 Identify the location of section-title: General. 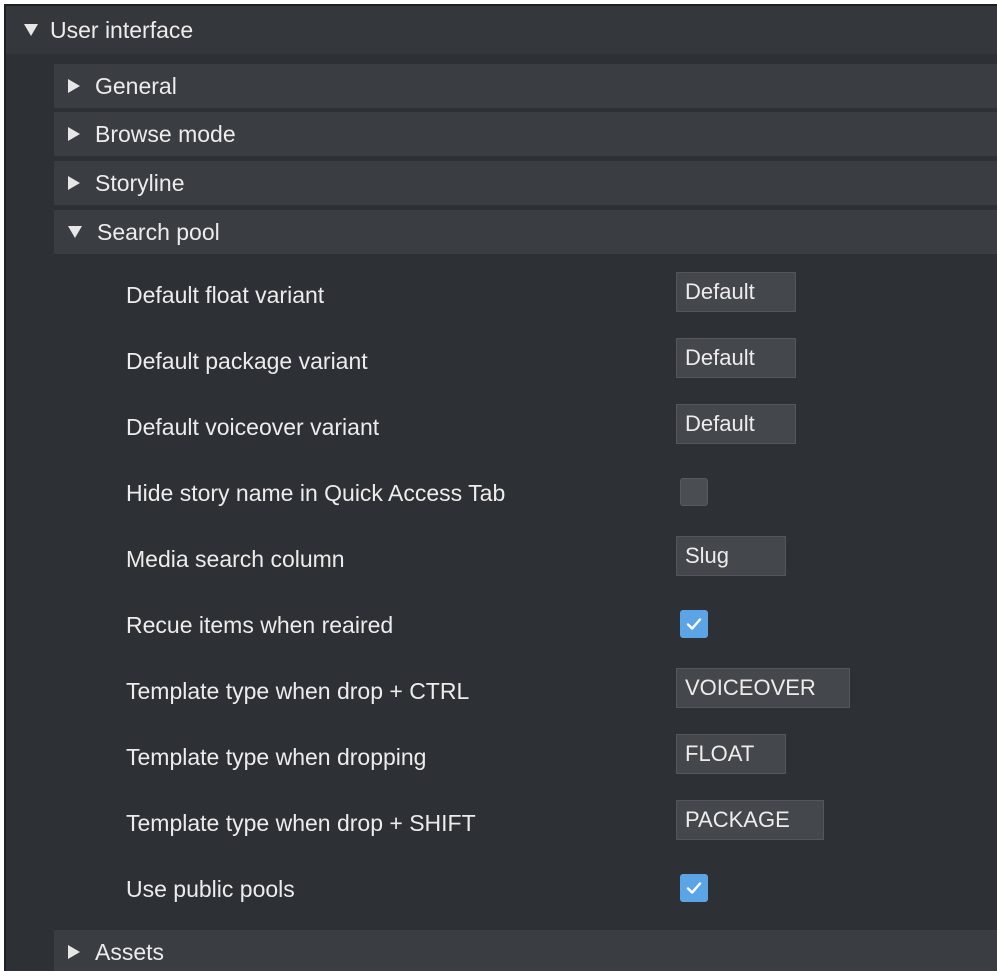
(136, 85).